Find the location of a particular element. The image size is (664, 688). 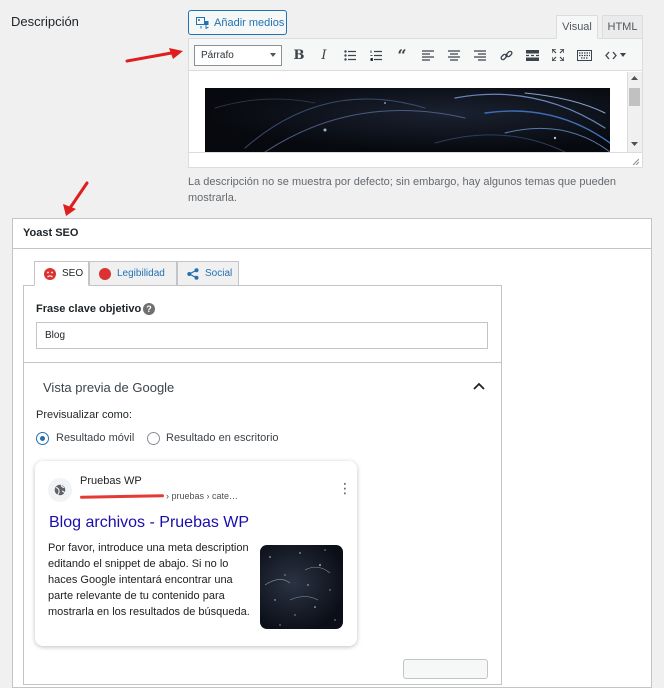

tab-readability: Legibilidad is located at coordinates (133, 273).